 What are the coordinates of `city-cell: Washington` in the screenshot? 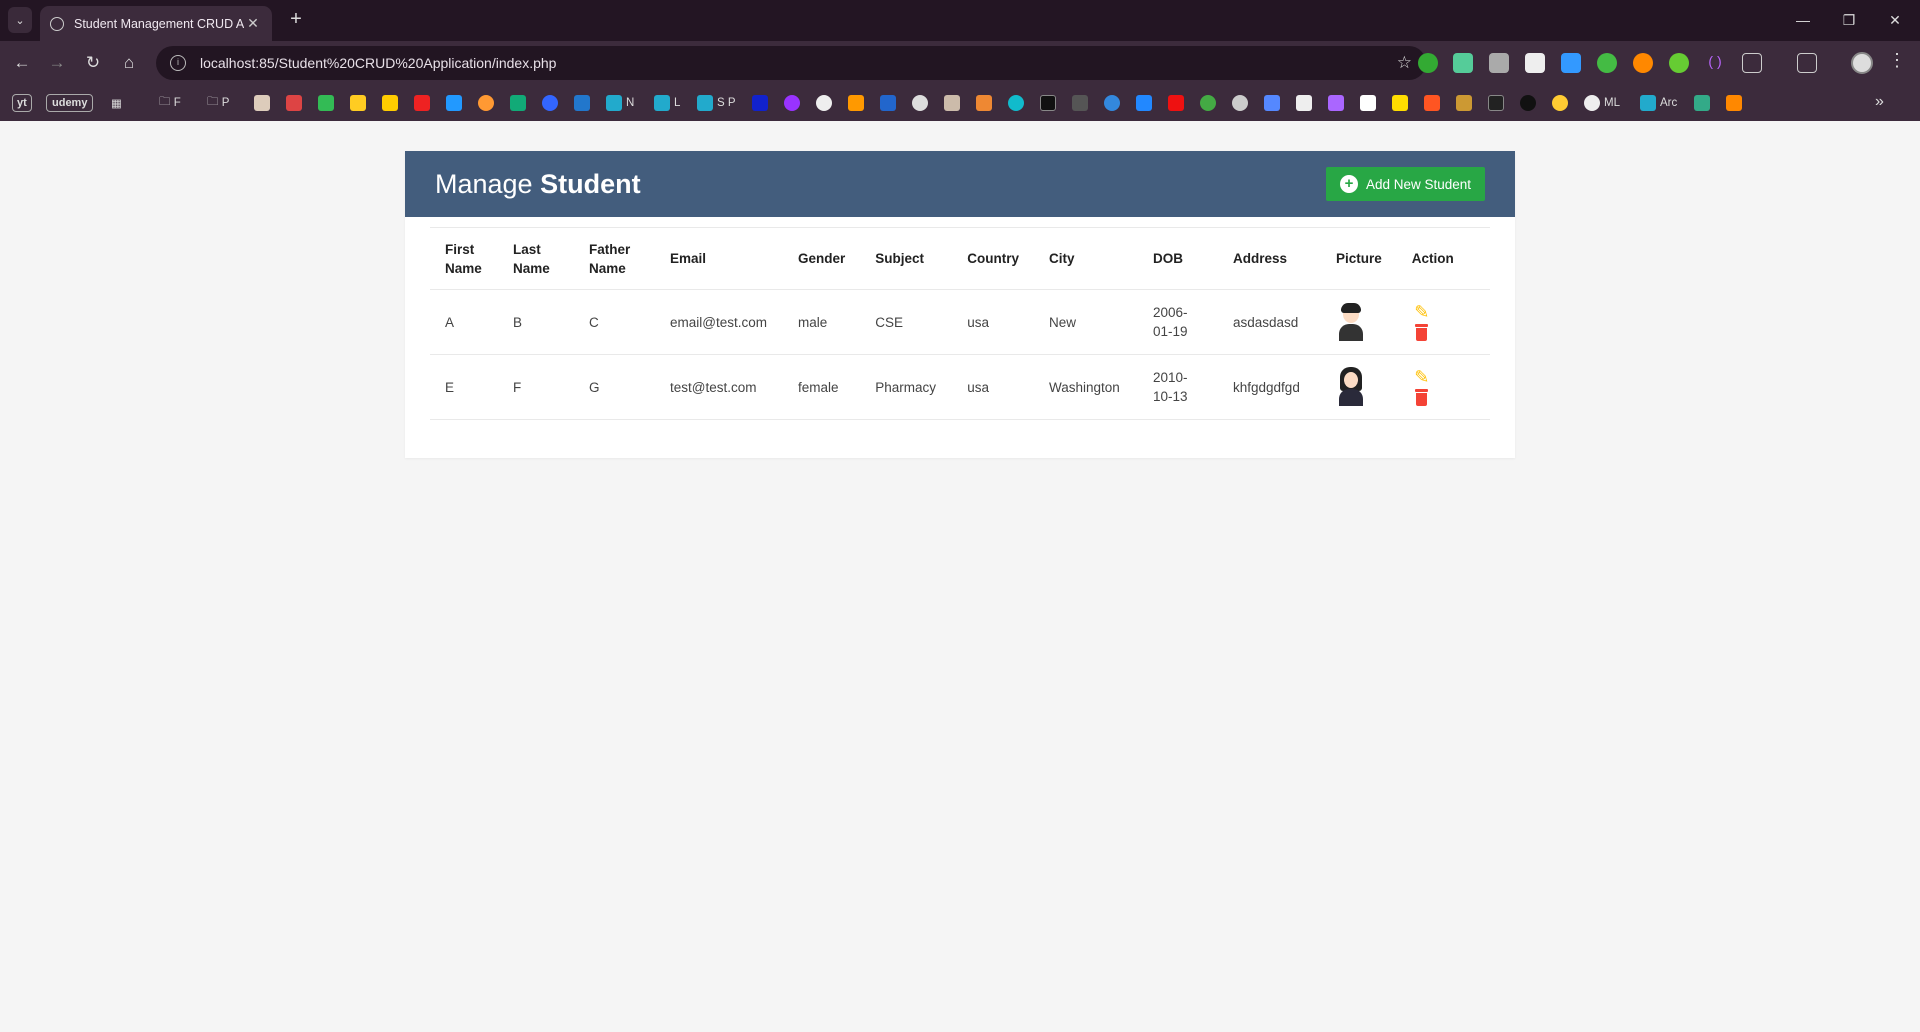 It's located at (1086, 387).